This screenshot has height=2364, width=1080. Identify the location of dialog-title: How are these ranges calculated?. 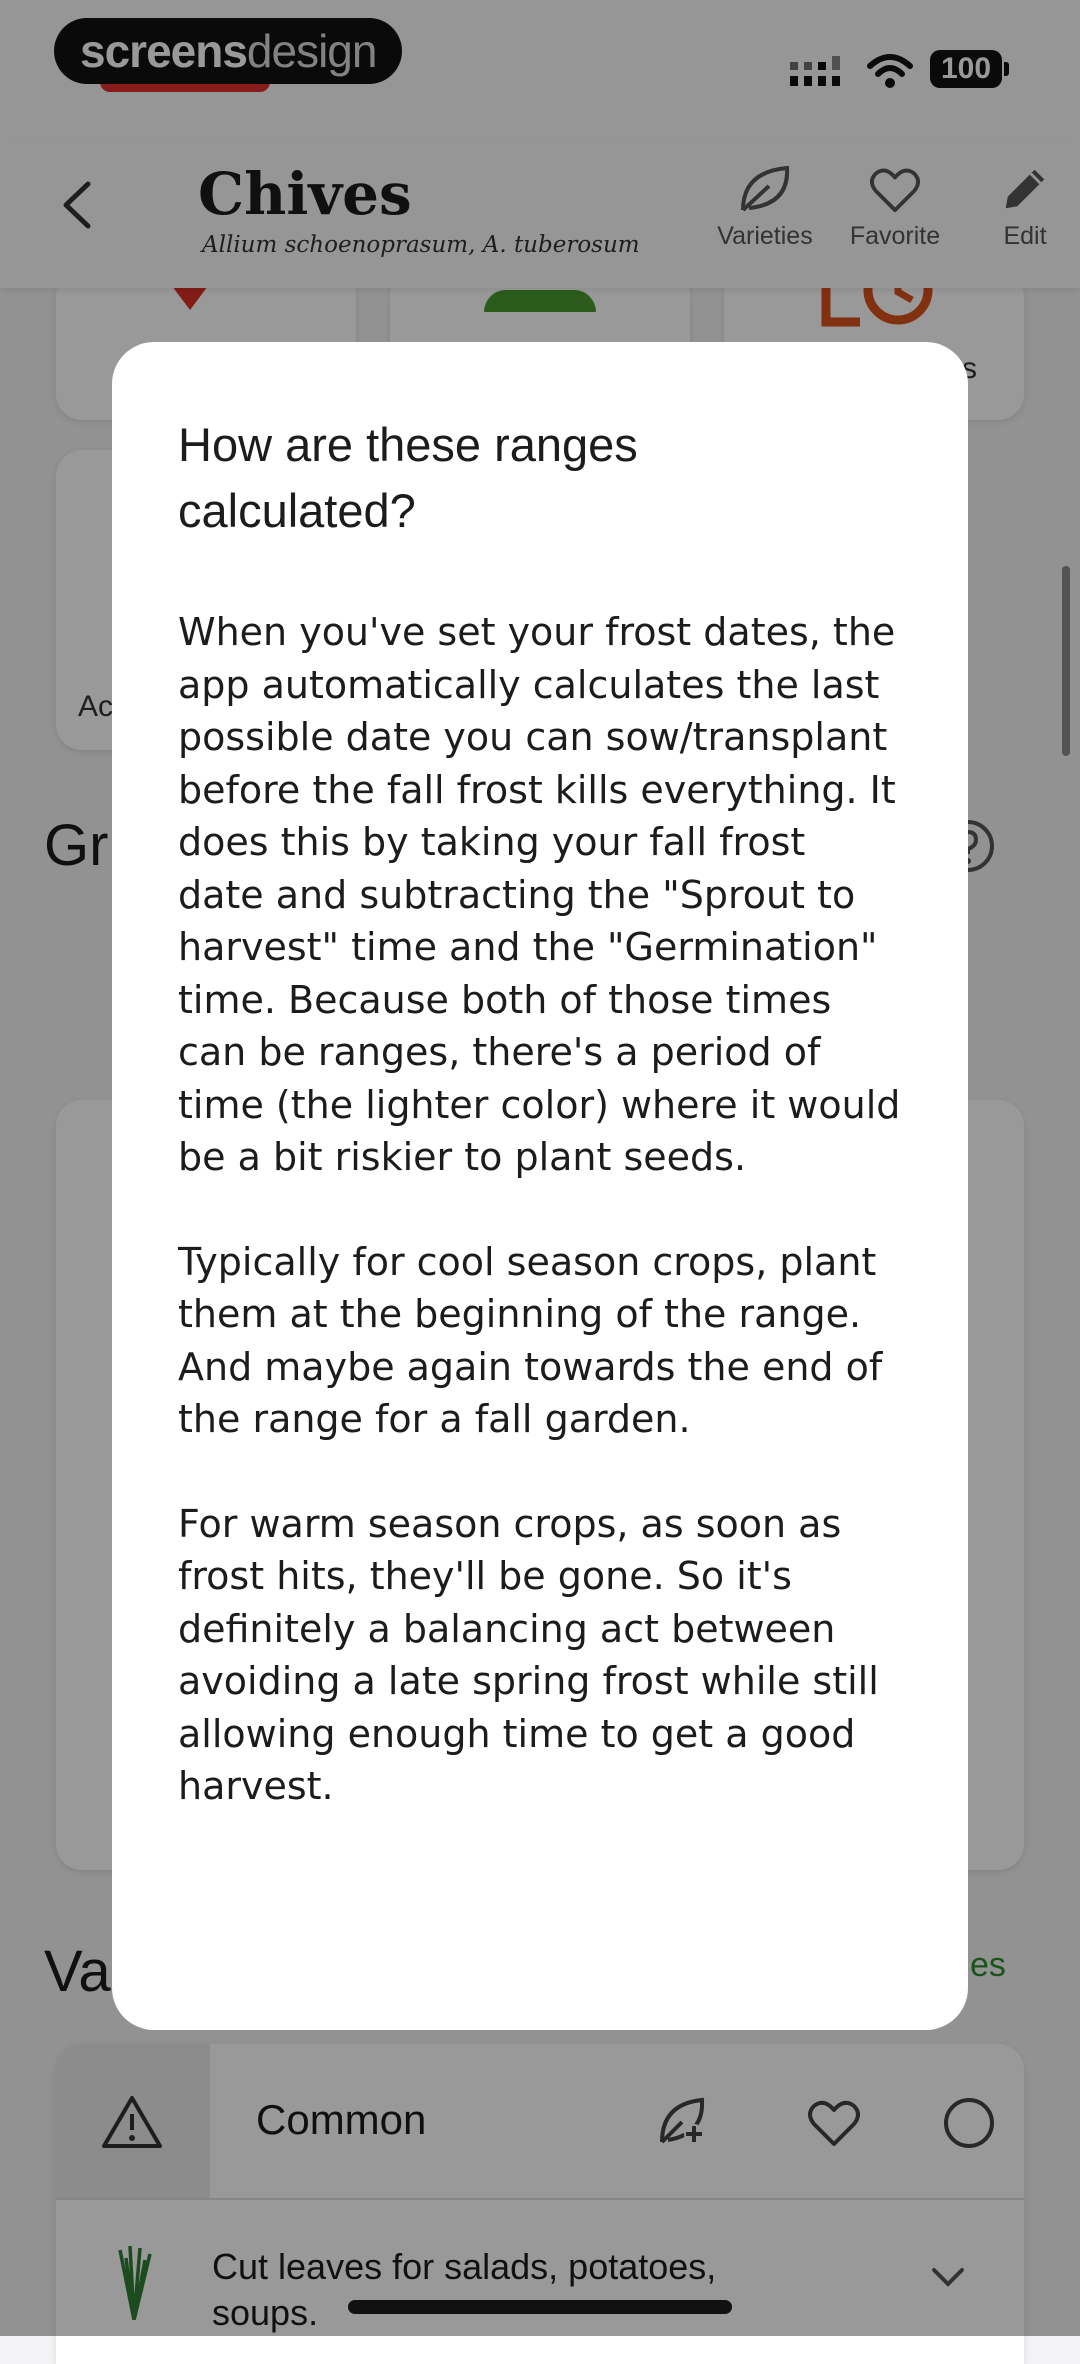
(408, 477).